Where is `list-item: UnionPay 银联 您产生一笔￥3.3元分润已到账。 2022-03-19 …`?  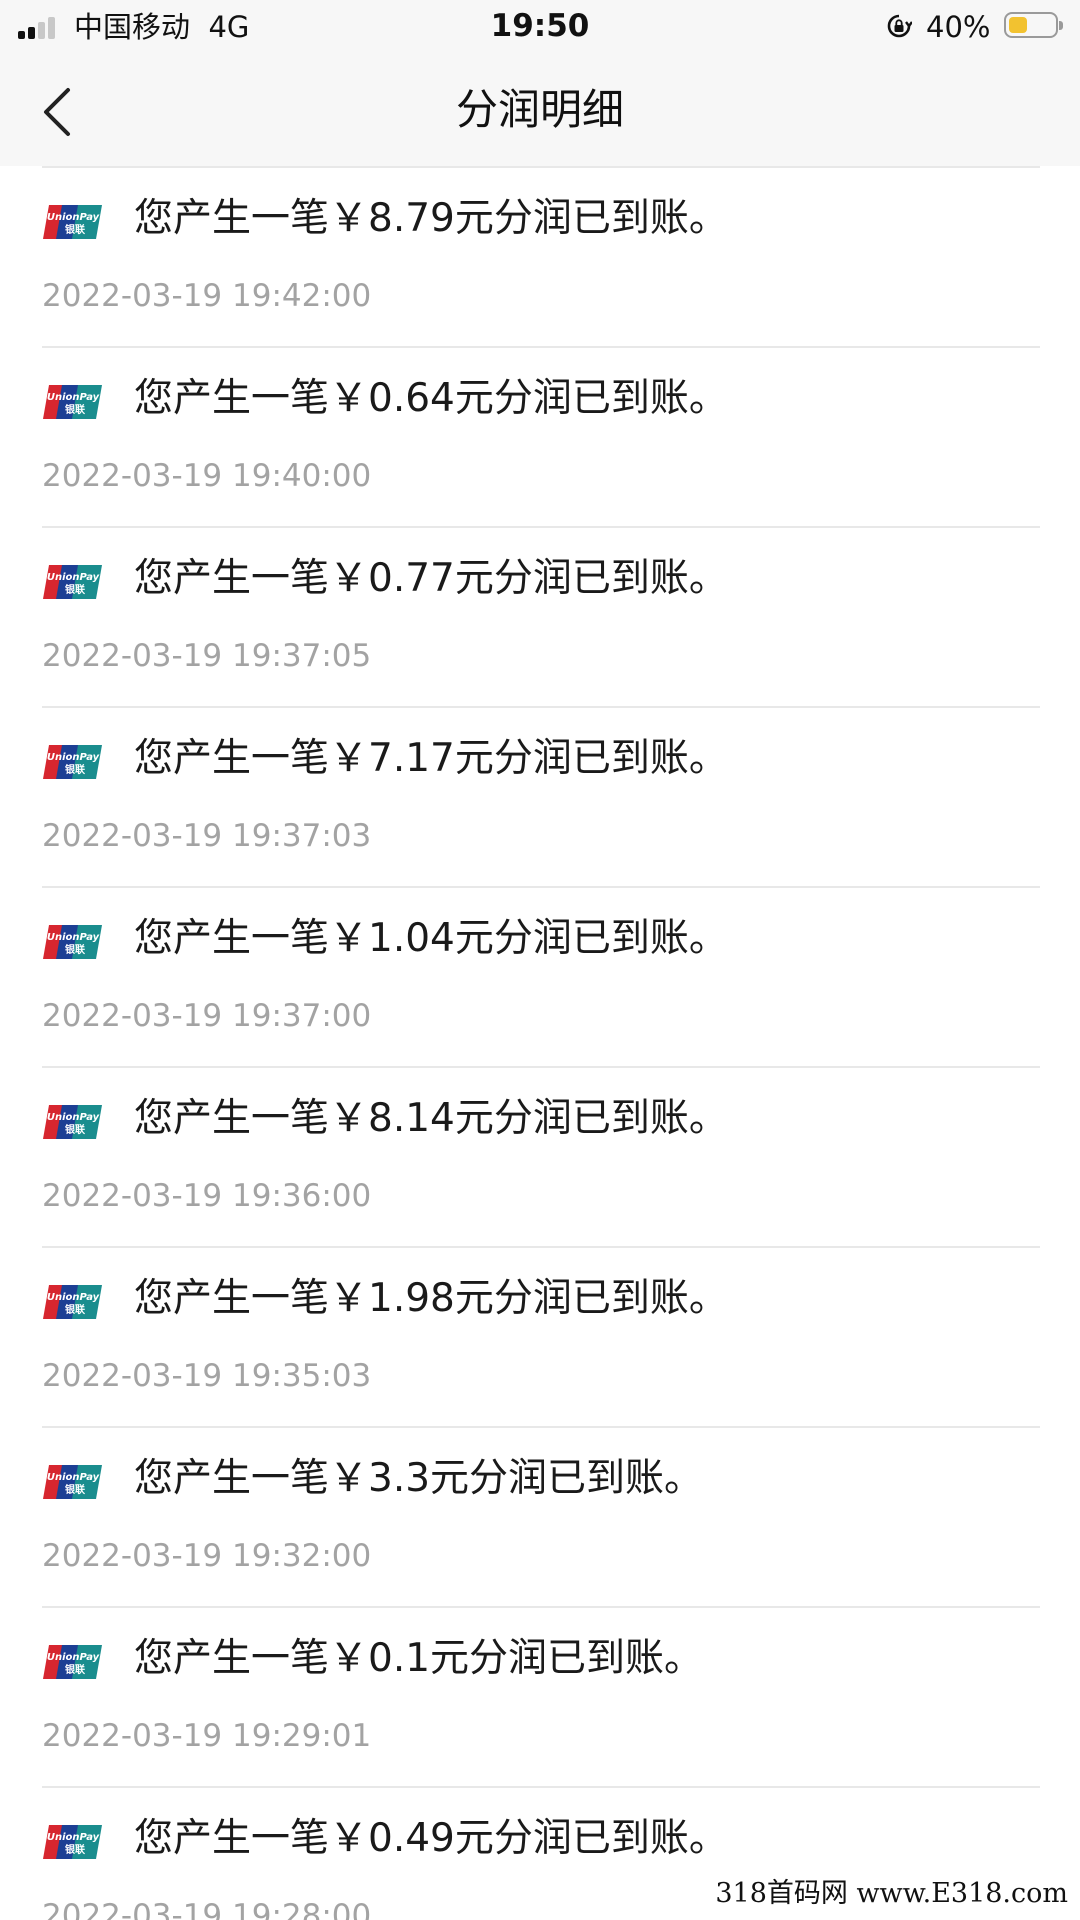 list-item: UnionPay 银联 您产生一笔￥3.3元分润已到账。 2022-03-19 … is located at coordinates (540, 1516).